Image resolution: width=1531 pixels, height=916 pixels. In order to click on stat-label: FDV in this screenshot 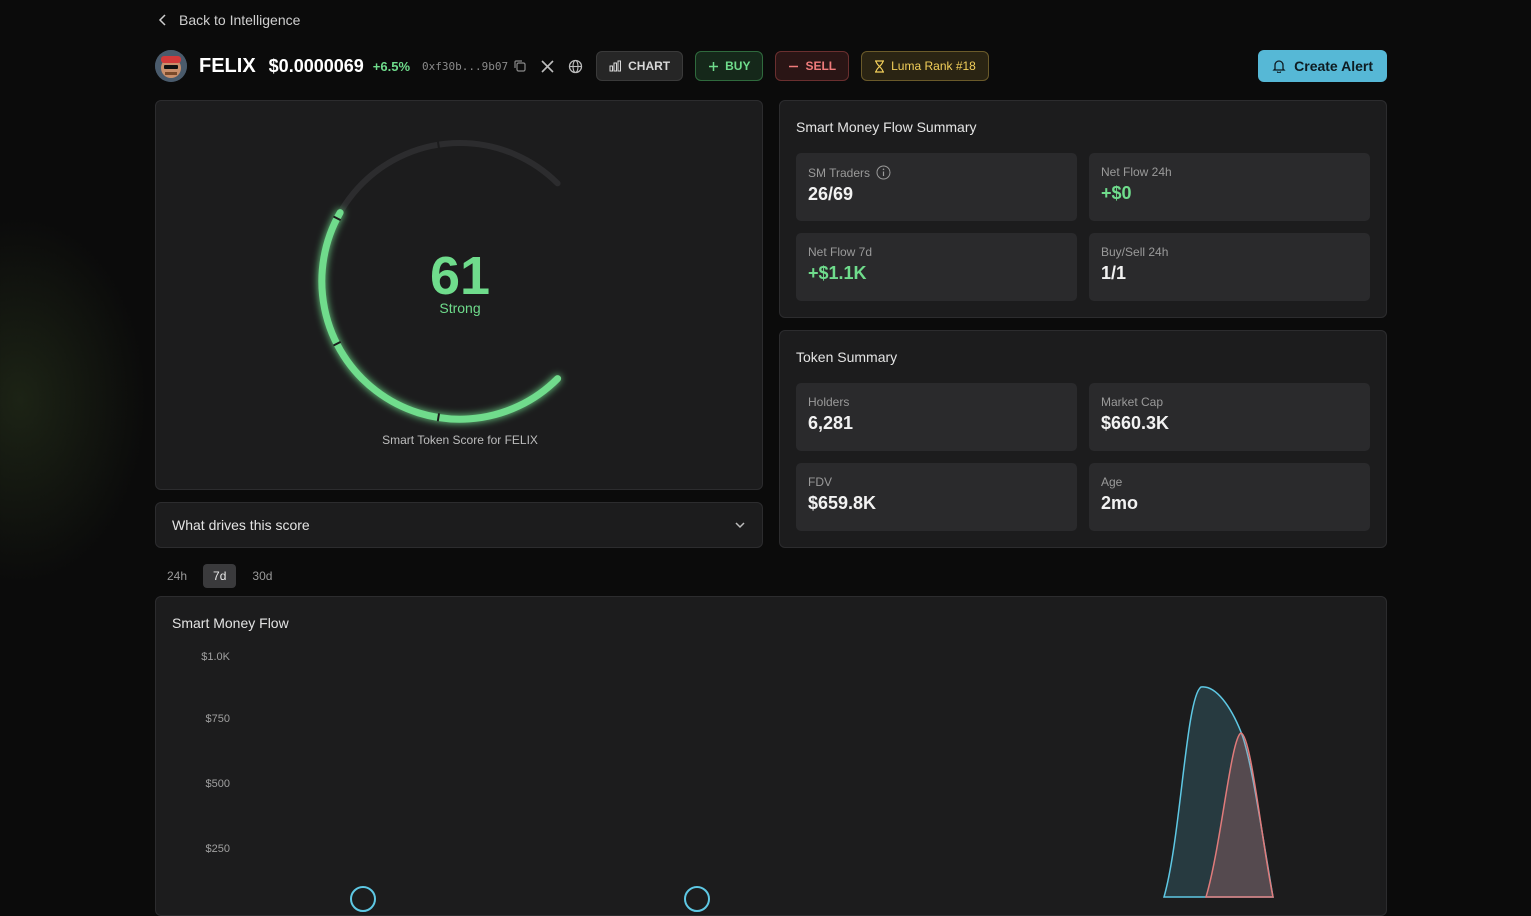, I will do `click(820, 482)`.